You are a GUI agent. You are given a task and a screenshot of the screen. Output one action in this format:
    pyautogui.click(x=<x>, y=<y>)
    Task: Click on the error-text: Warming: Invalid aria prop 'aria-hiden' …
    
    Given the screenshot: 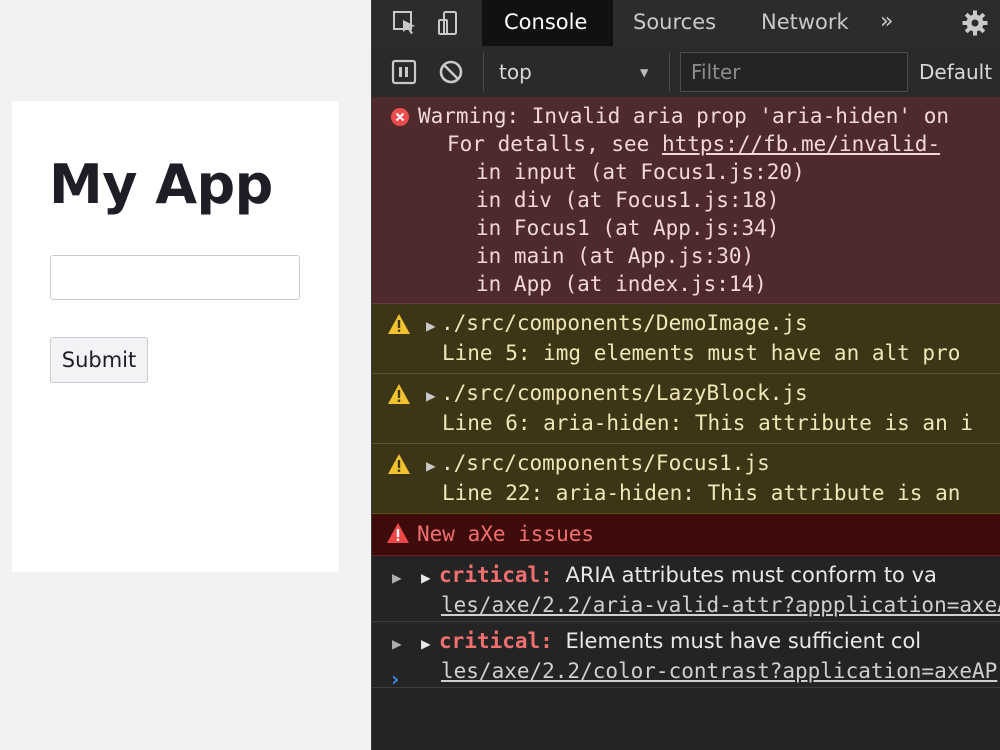 What is the action you would take?
    pyautogui.click(x=684, y=116)
    